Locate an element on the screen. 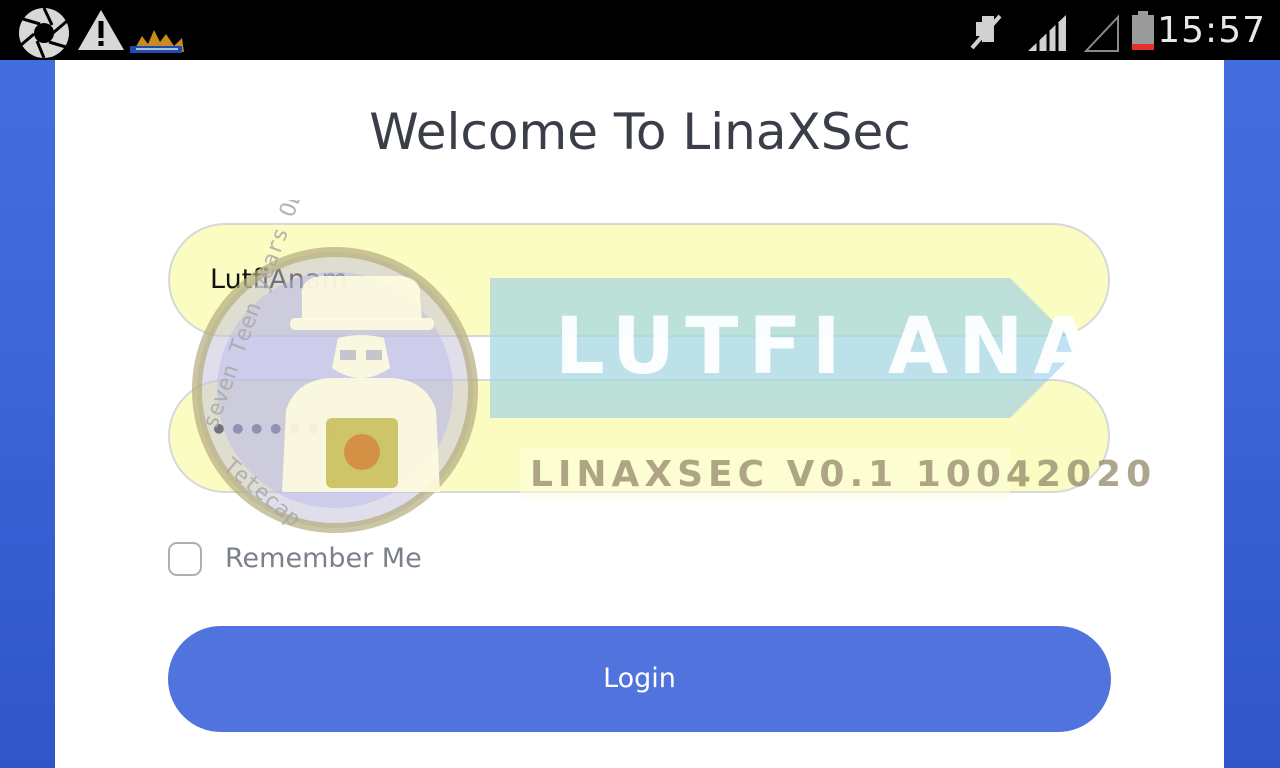 The image size is (1280, 768). username-value: LutfiAnam is located at coordinates (279, 279).